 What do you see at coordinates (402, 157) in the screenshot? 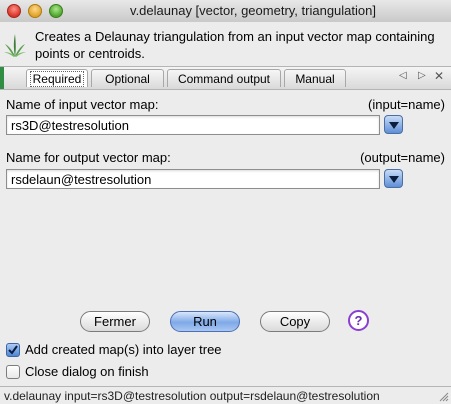
I see `output-map-param: (output=name)` at bounding box center [402, 157].